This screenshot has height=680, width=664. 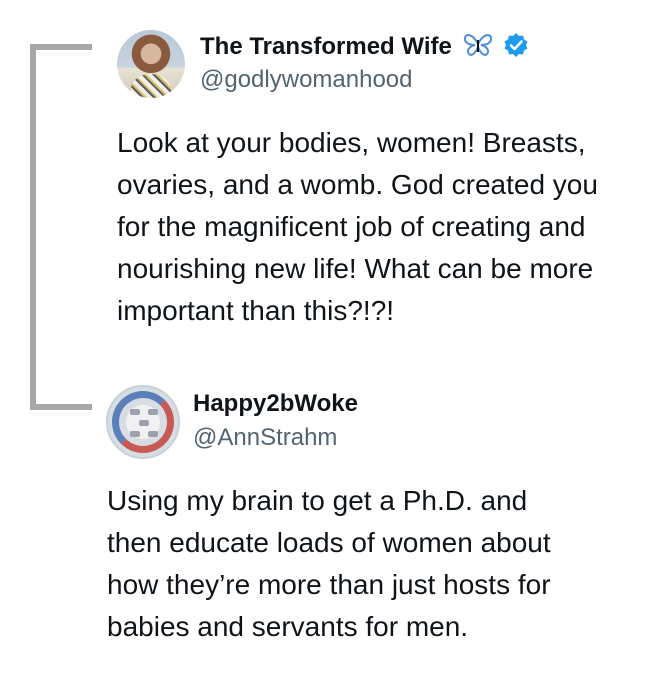 I want to click on butterfly-icon, so click(x=478, y=48).